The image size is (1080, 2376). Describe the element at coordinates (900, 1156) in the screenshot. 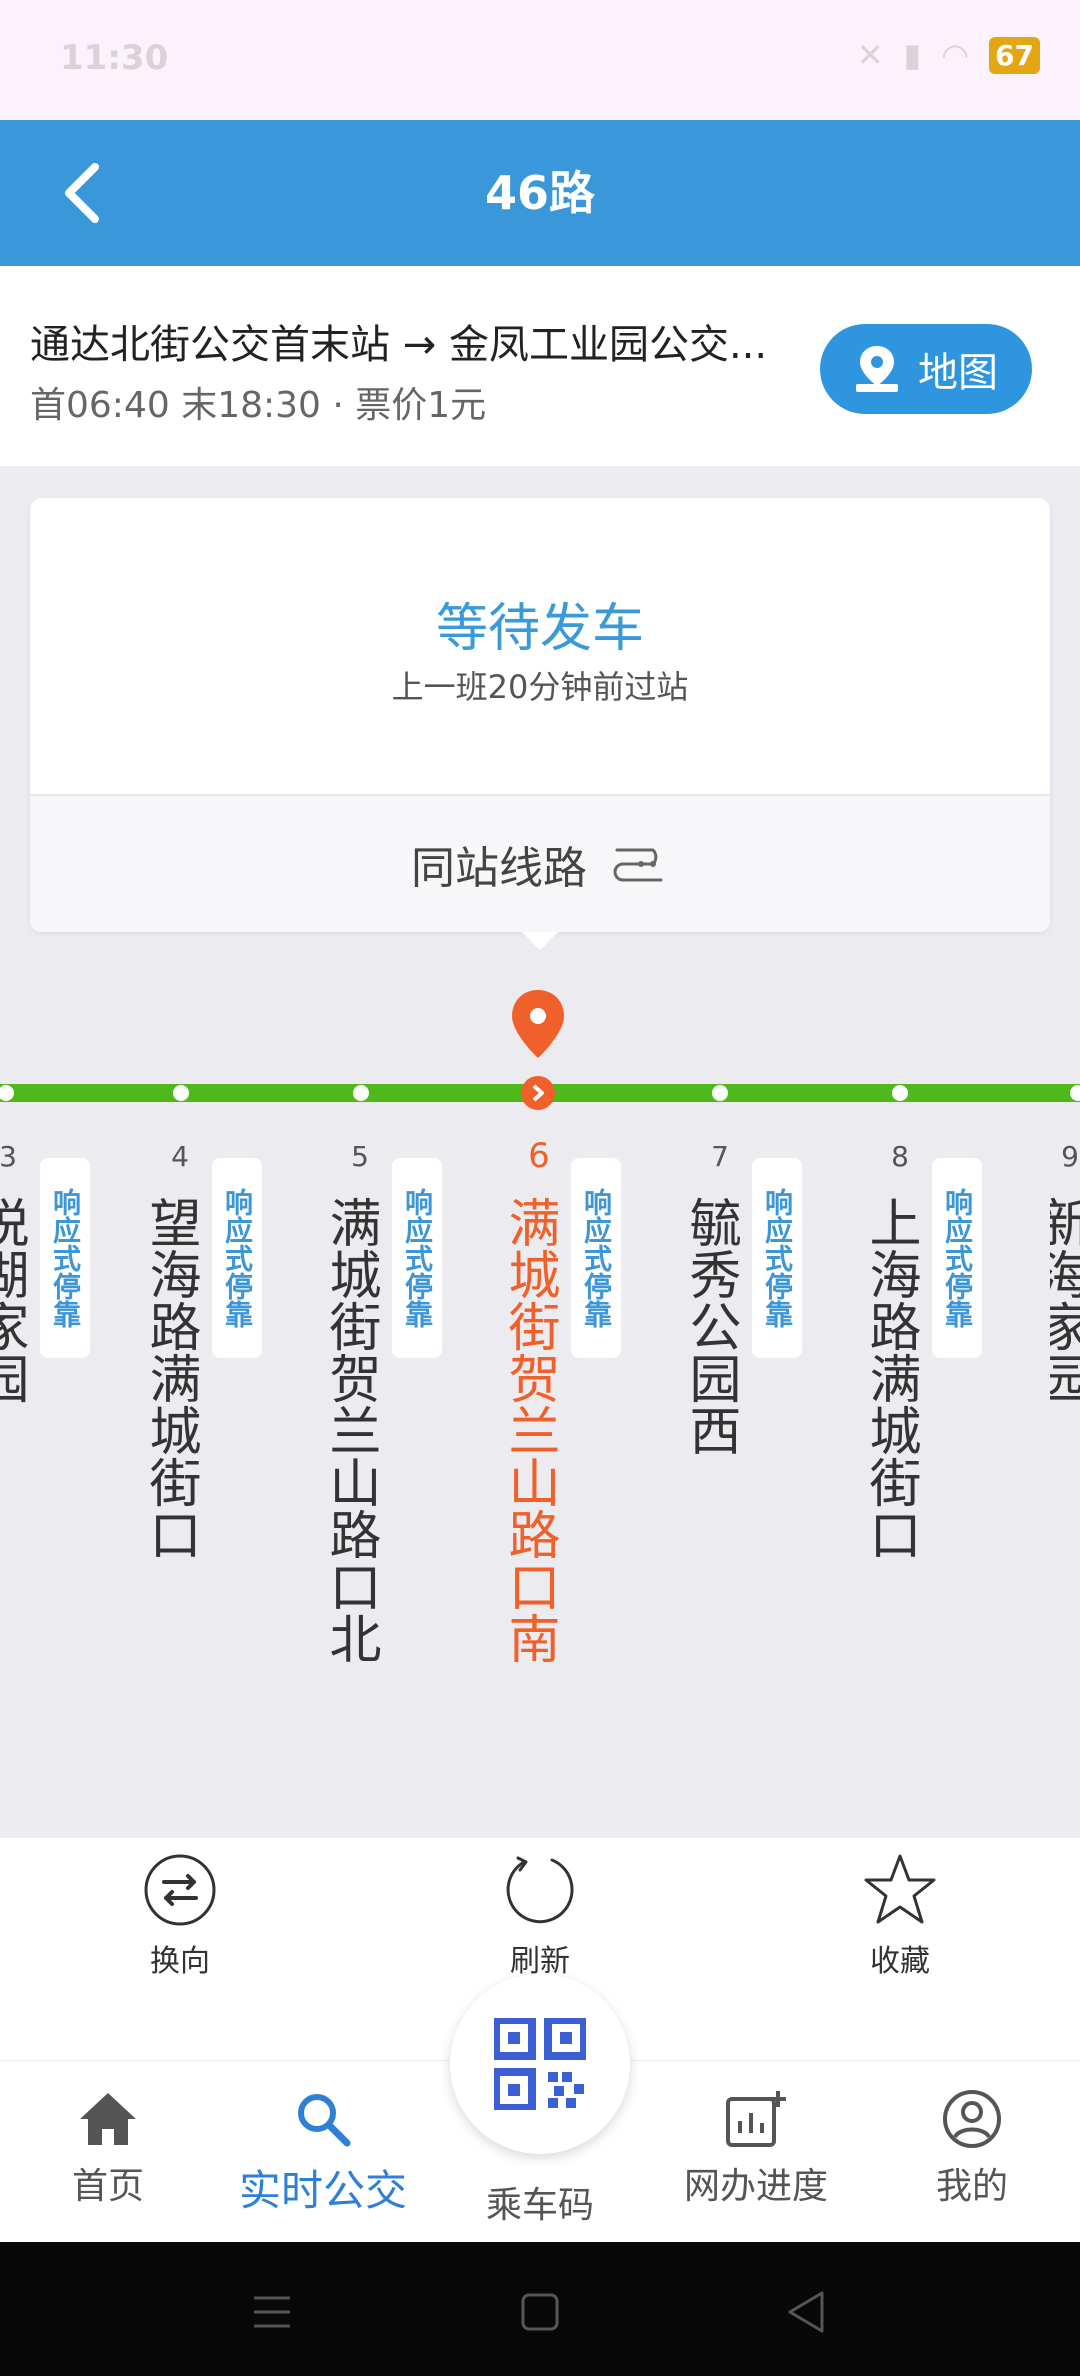

I see `stop-number: 8` at that location.